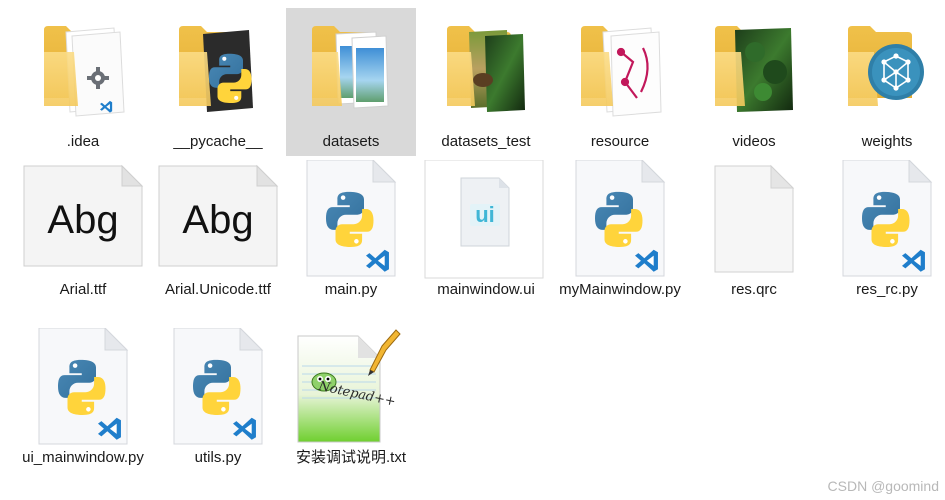 This screenshot has width=945, height=500. I want to click on folder-datasets: datasets, so click(351, 82).